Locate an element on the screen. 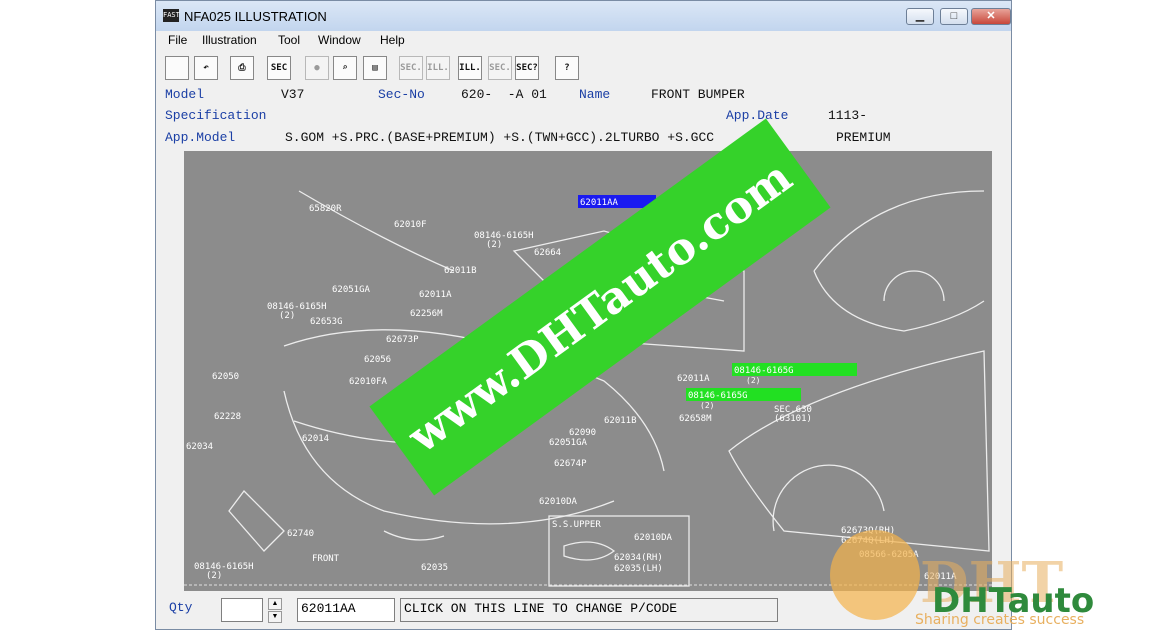 The image size is (1170, 635). part-label-l22: 62674P is located at coordinates (570, 464).